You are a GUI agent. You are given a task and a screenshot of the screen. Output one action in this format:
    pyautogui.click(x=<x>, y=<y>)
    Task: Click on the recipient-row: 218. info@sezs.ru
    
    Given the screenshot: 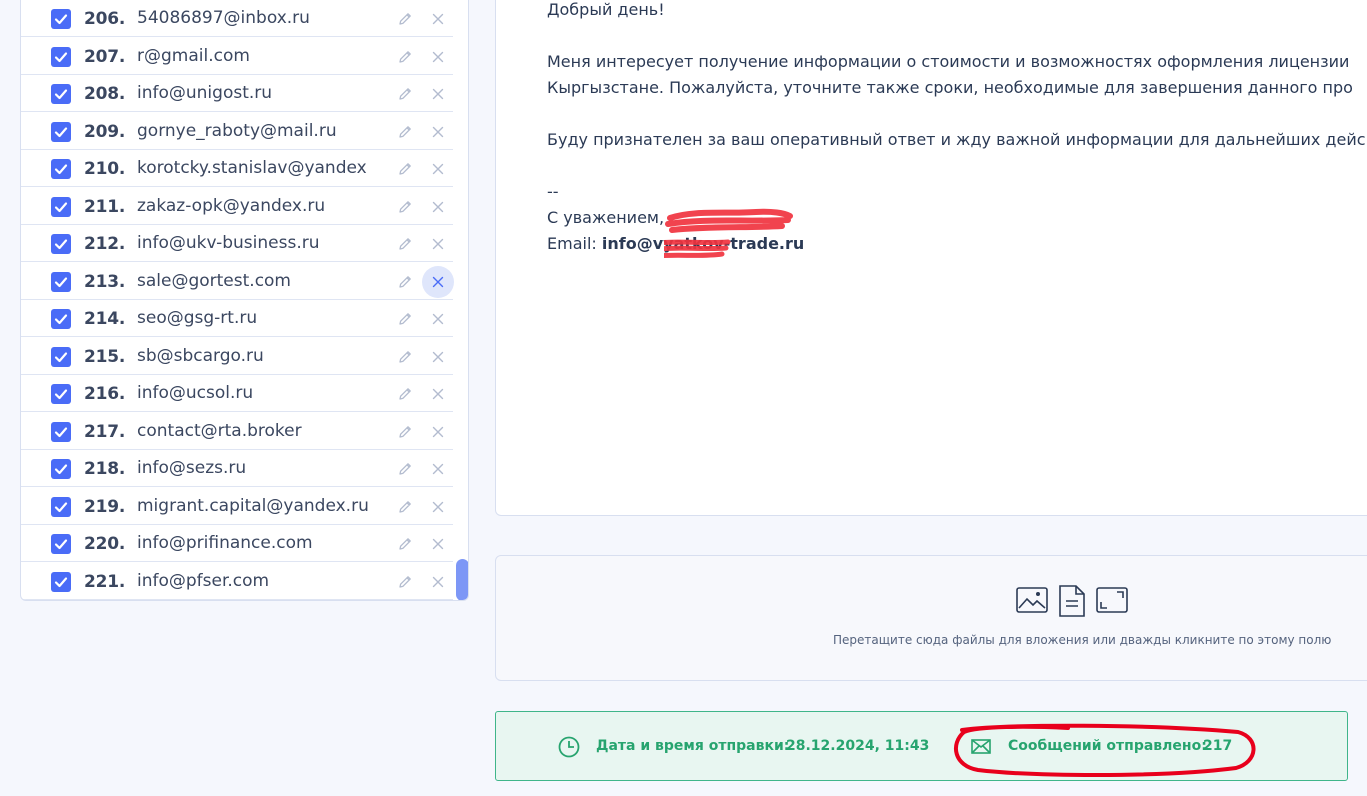 What is the action you would take?
    pyautogui.click(x=237, y=468)
    